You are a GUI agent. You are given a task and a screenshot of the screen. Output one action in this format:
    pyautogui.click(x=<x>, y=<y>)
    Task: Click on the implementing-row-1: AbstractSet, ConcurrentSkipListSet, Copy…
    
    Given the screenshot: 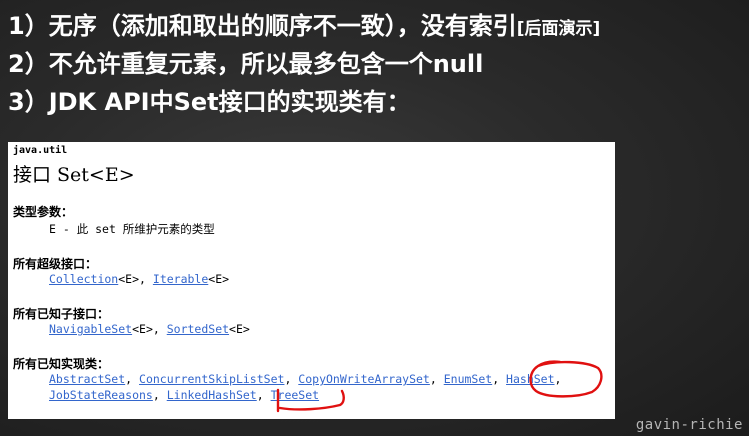 What is the action you would take?
    pyautogui.click(x=305, y=379)
    